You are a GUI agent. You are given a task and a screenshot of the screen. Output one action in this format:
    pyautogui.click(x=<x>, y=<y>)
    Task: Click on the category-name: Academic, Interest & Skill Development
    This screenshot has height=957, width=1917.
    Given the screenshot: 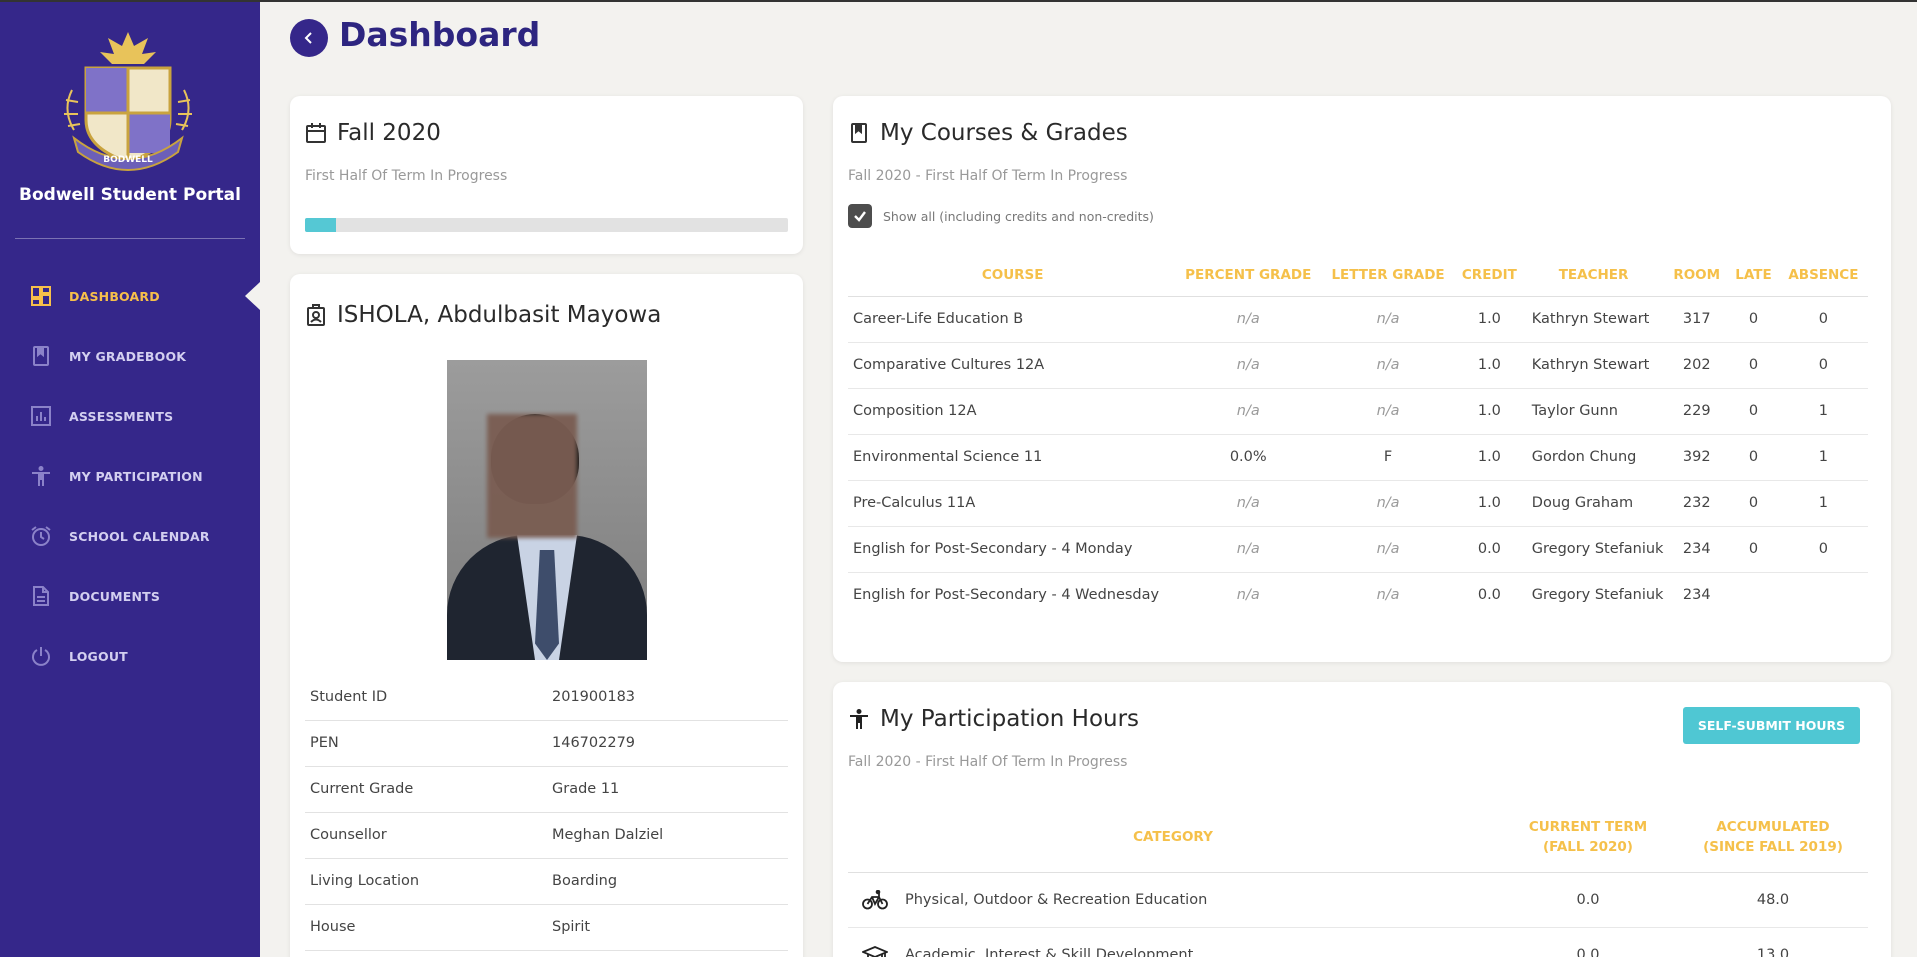 What is the action you would take?
    pyautogui.click(x=1049, y=951)
    